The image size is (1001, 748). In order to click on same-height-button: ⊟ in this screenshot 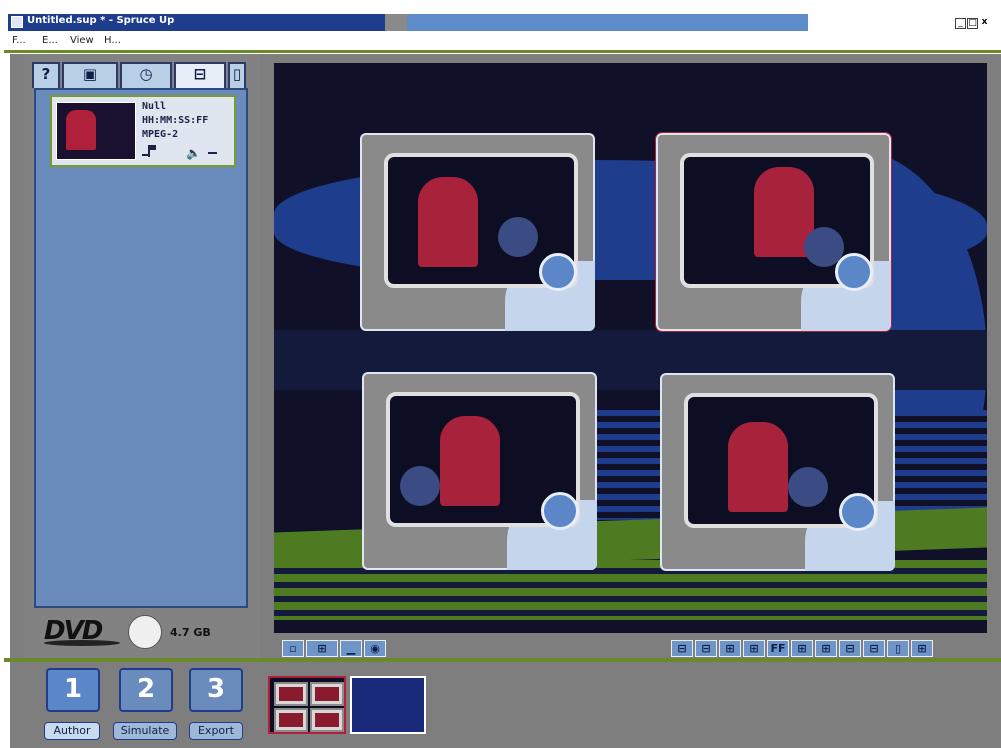, I will do `click(874, 648)`.